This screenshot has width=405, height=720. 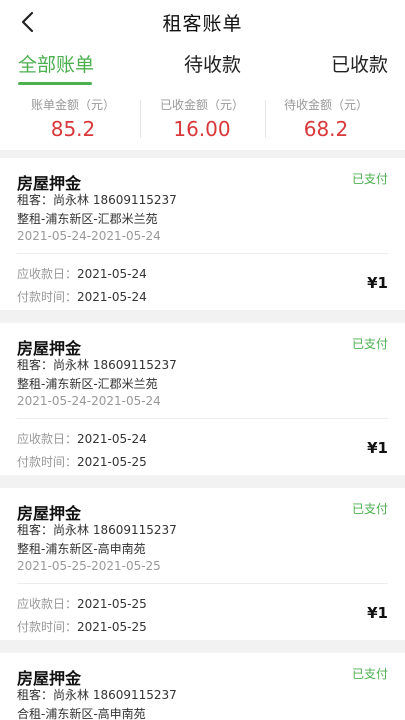 I want to click on summary-value: 16.00, so click(x=202, y=129).